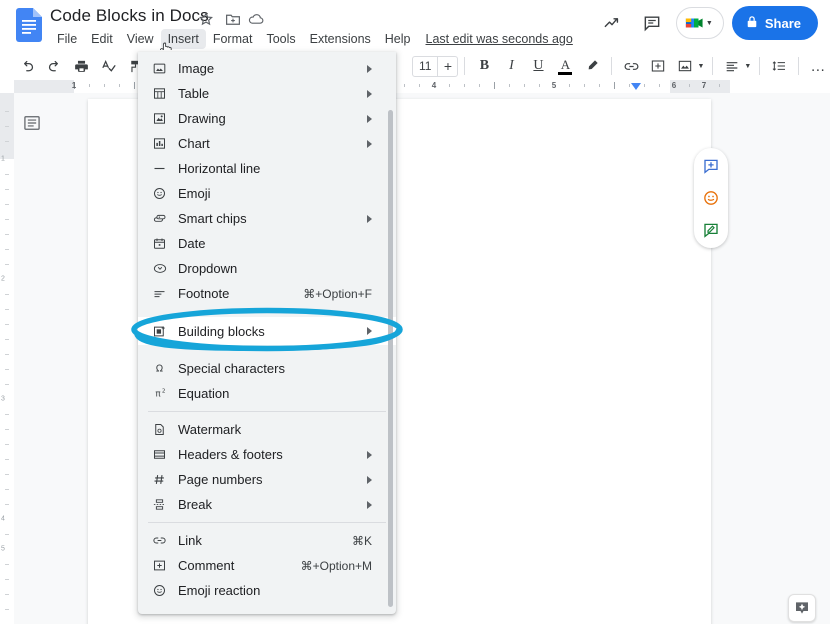  I want to click on redo-icon, so click(54, 66).